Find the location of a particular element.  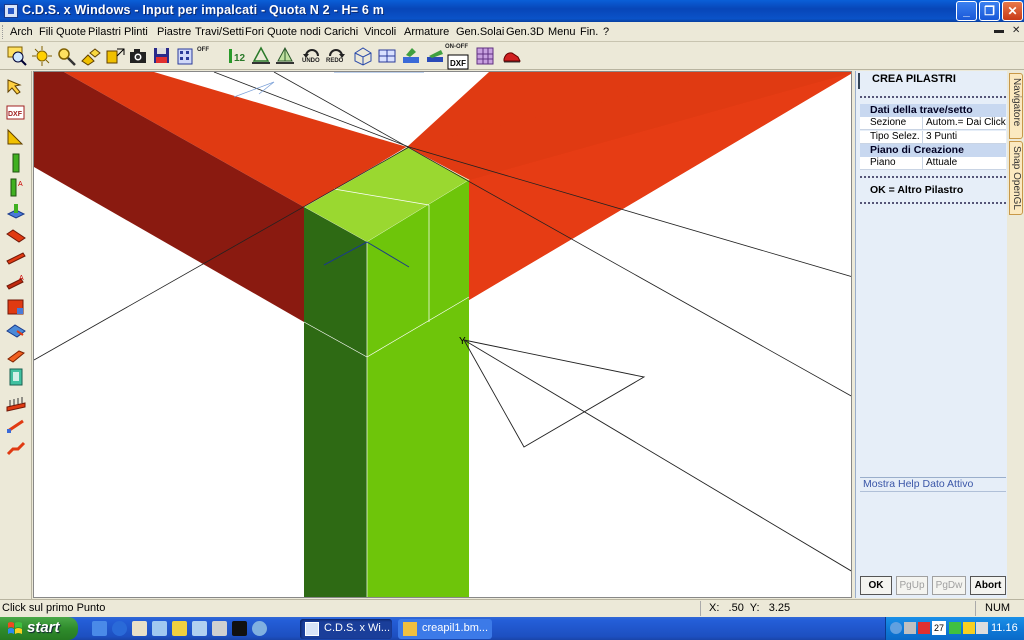

beam-alt-icon: A is located at coordinates (16, 283).